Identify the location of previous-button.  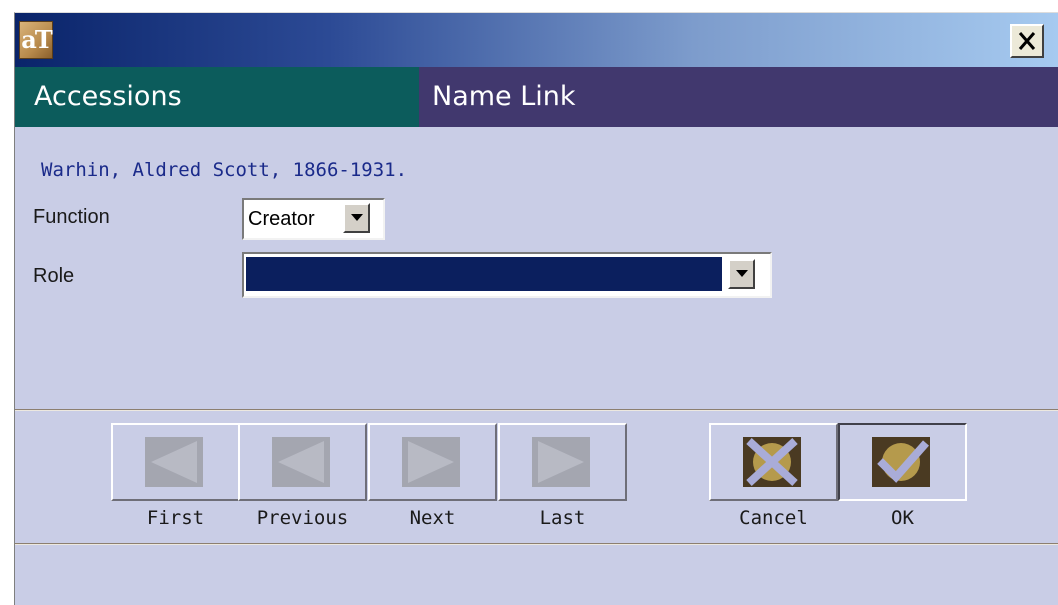
(302, 462).